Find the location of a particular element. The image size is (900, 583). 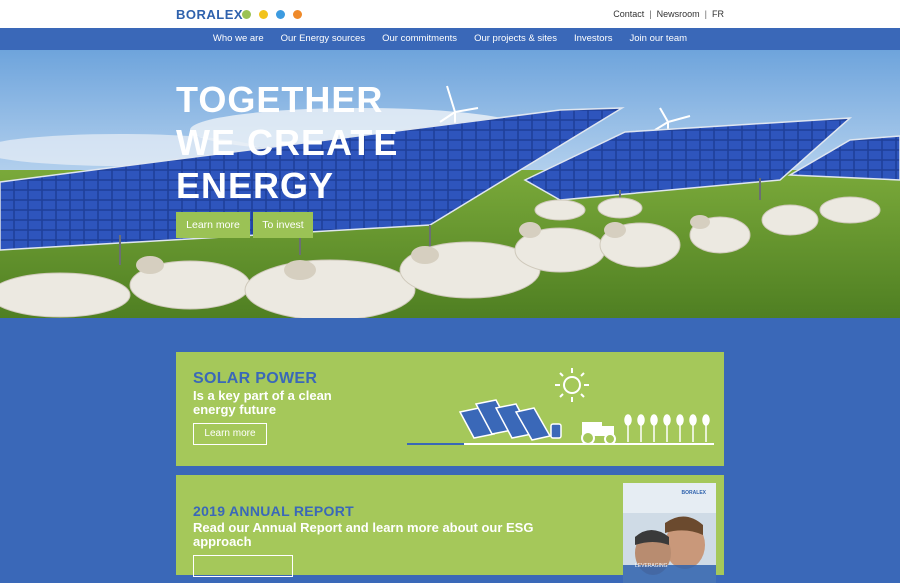

sun-energy-icon is located at coordinates (263, 14).